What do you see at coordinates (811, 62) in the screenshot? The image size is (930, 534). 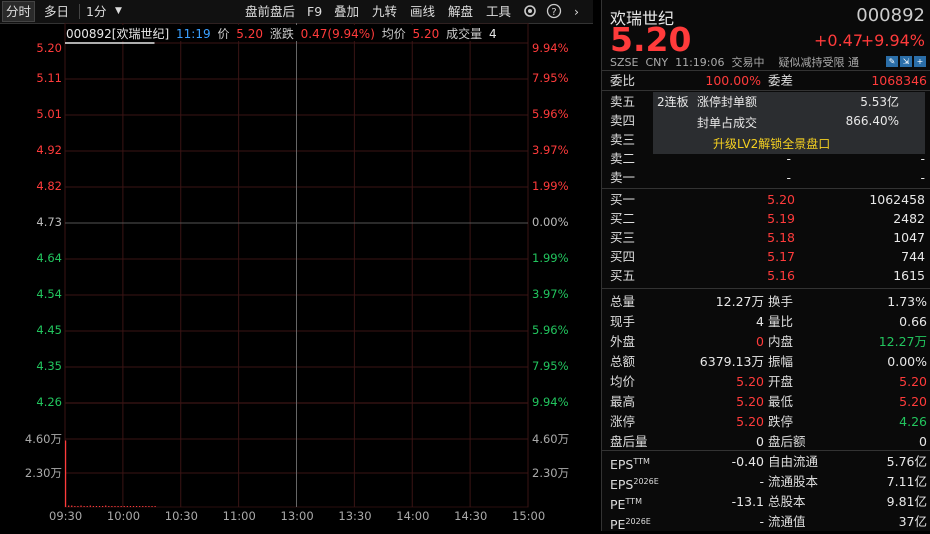 I see `reduction-note: 疑似减持受限` at bounding box center [811, 62].